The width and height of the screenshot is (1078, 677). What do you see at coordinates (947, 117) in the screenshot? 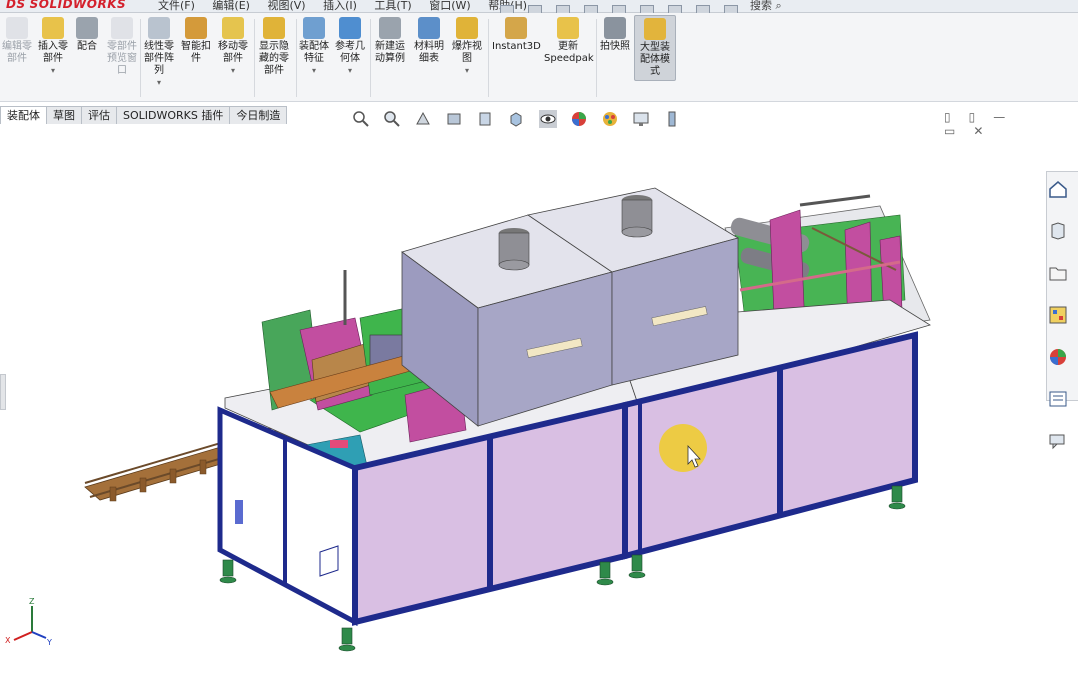
I see `tile-left-icon: ▯` at bounding box center [947, 117].